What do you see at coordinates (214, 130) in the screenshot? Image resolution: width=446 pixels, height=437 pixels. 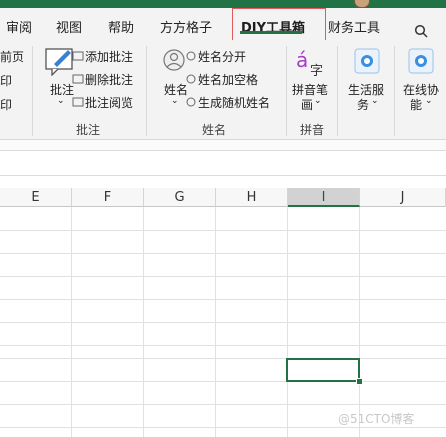 I see `name-group-label: 姓名` at bounding box center [214, 130].